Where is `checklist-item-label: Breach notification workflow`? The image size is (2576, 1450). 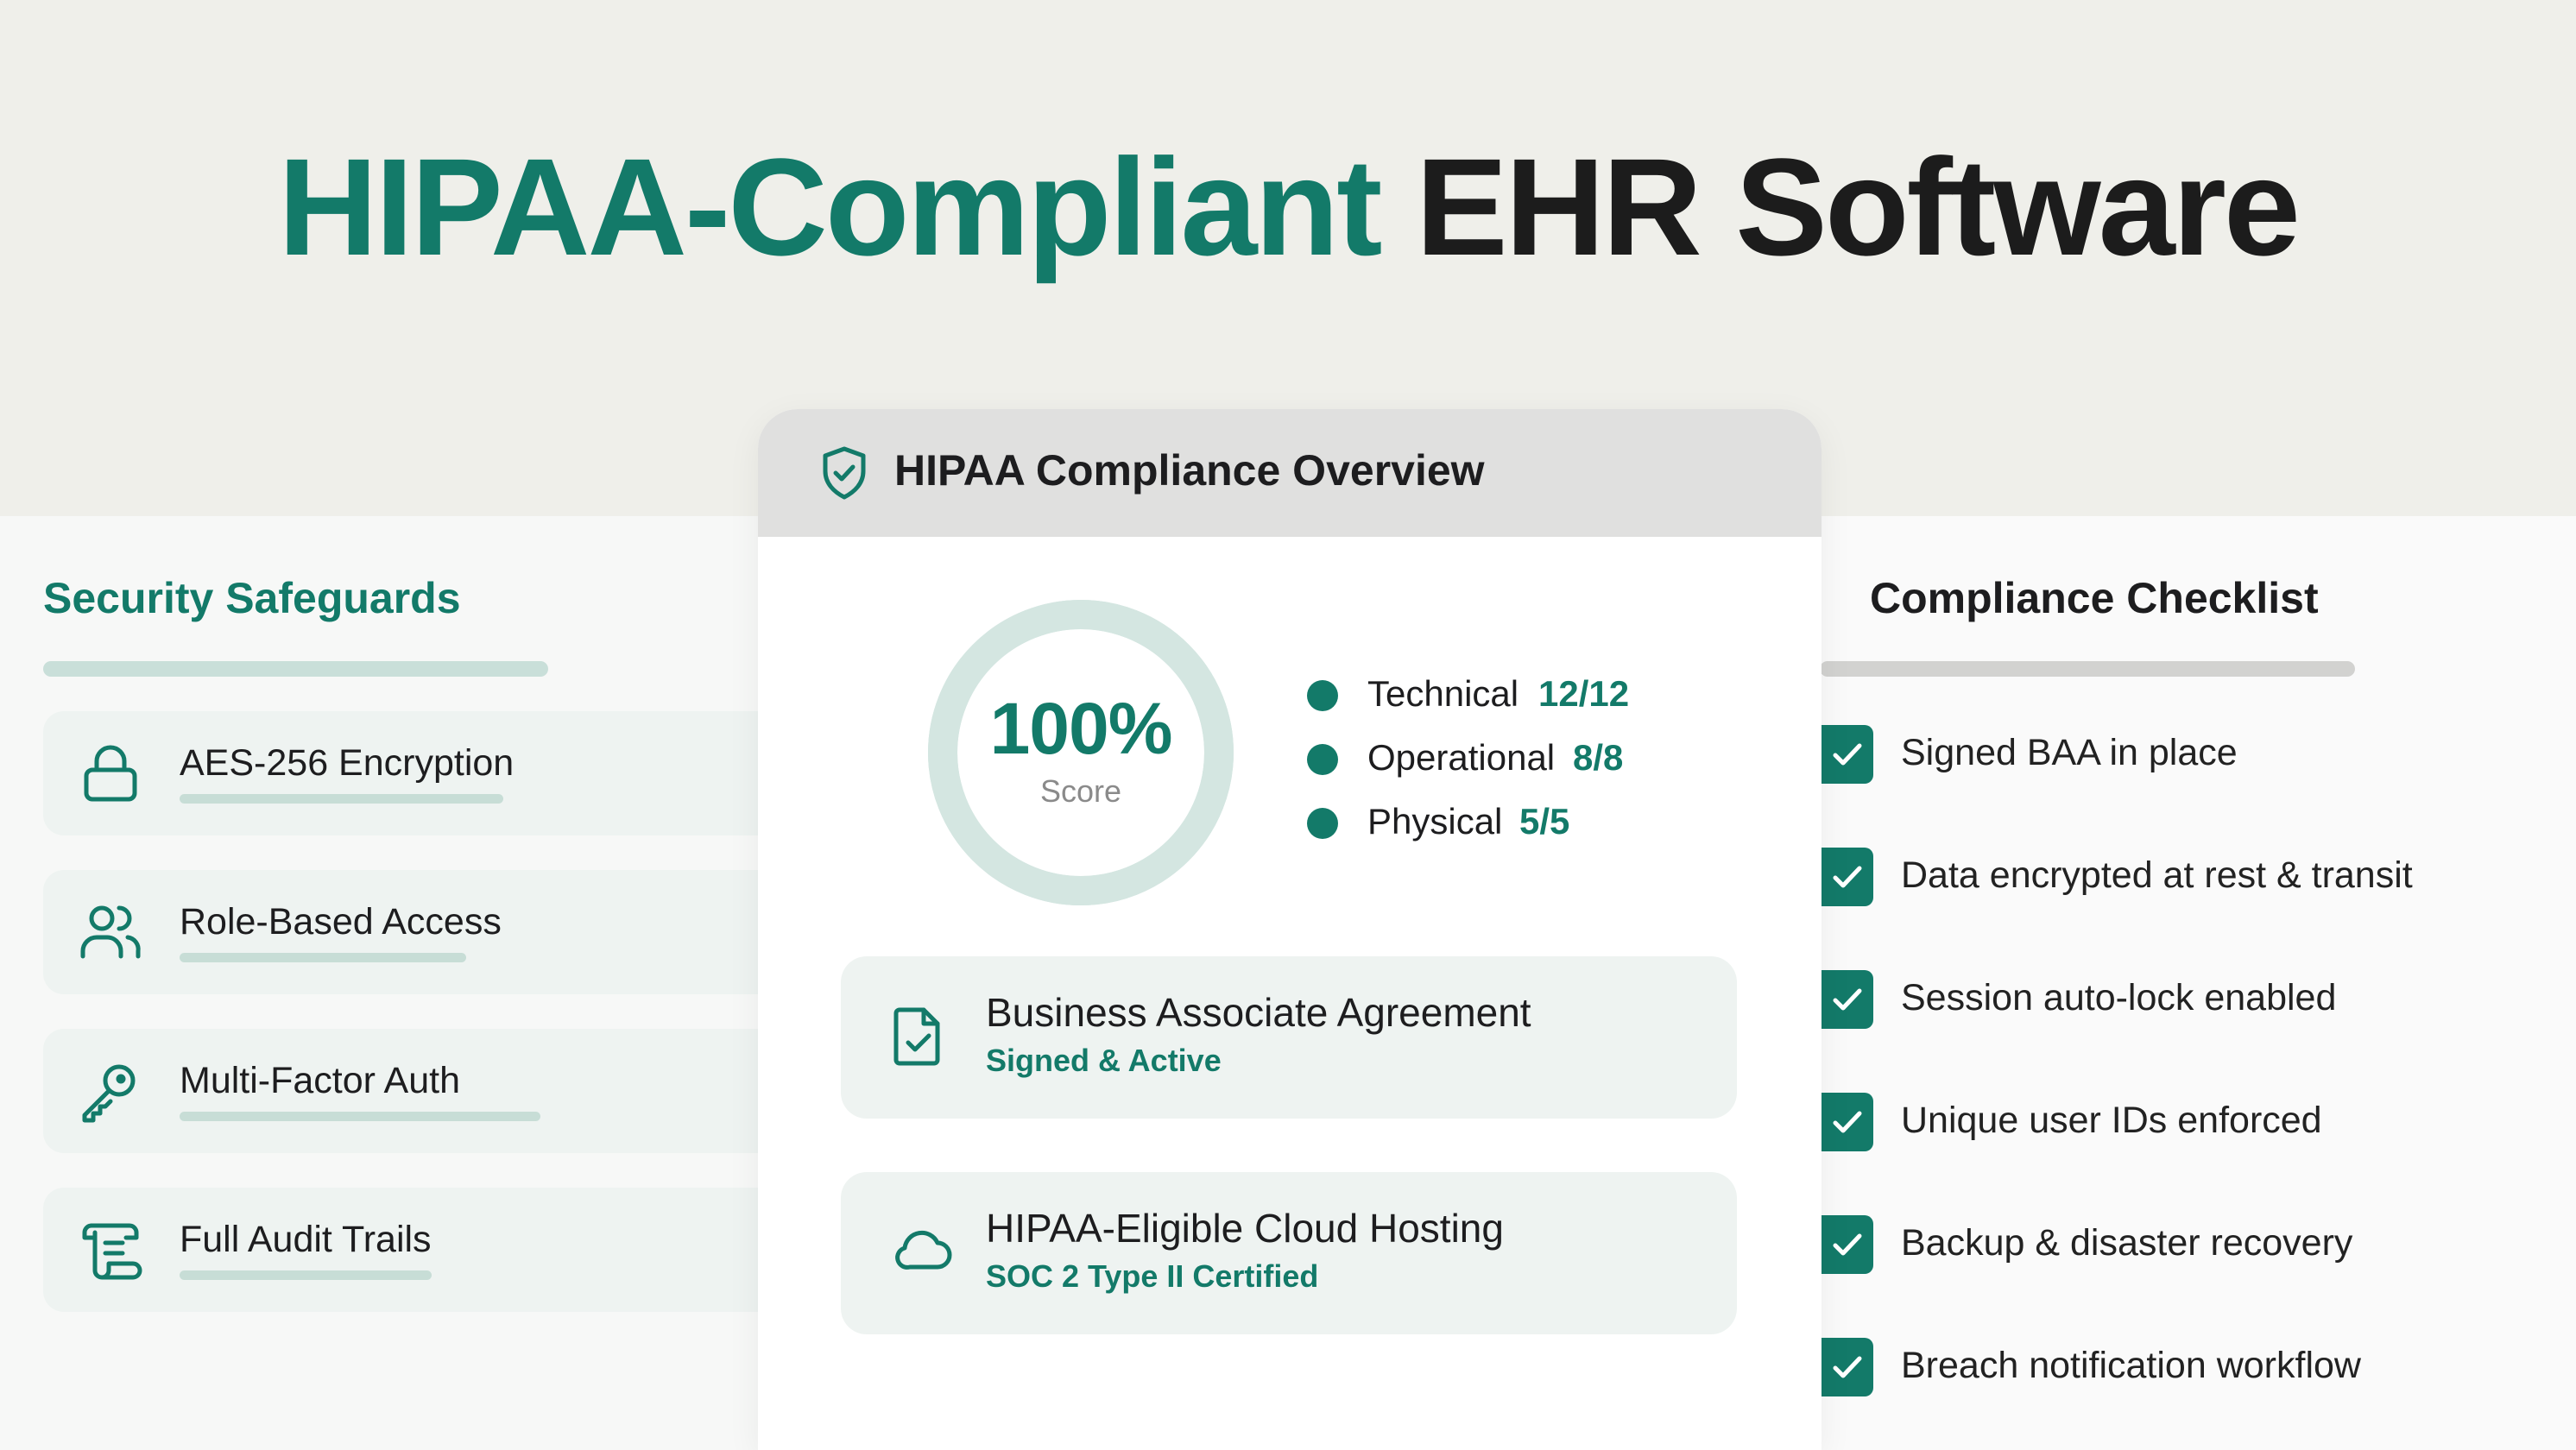 checklist-item-label: Breach notification workflow is located at coordinates (2131, 1365).